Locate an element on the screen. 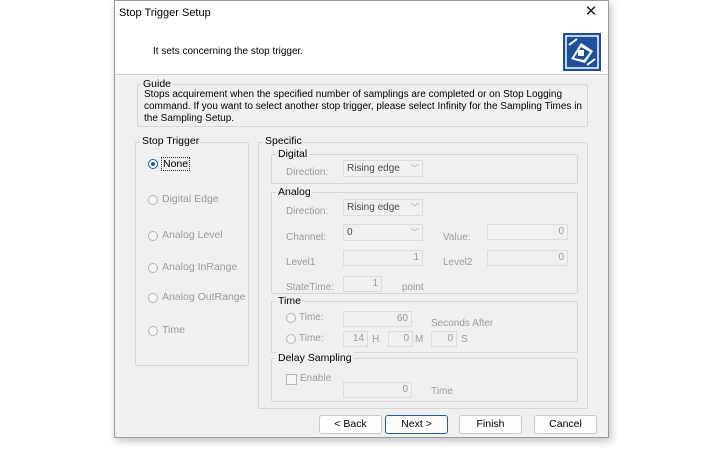  hours-field: 14 is located at coordinates (355, 339).